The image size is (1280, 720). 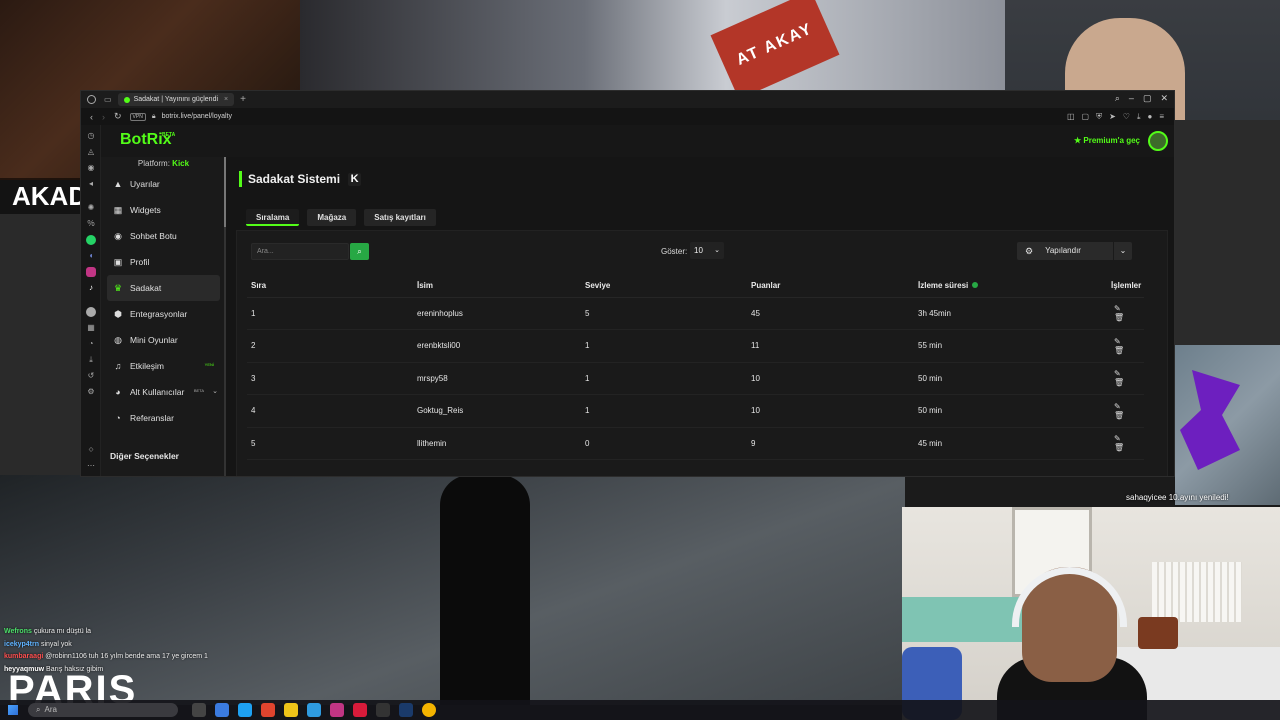 I want to click on opera-icon, so click(x=360, y=710).